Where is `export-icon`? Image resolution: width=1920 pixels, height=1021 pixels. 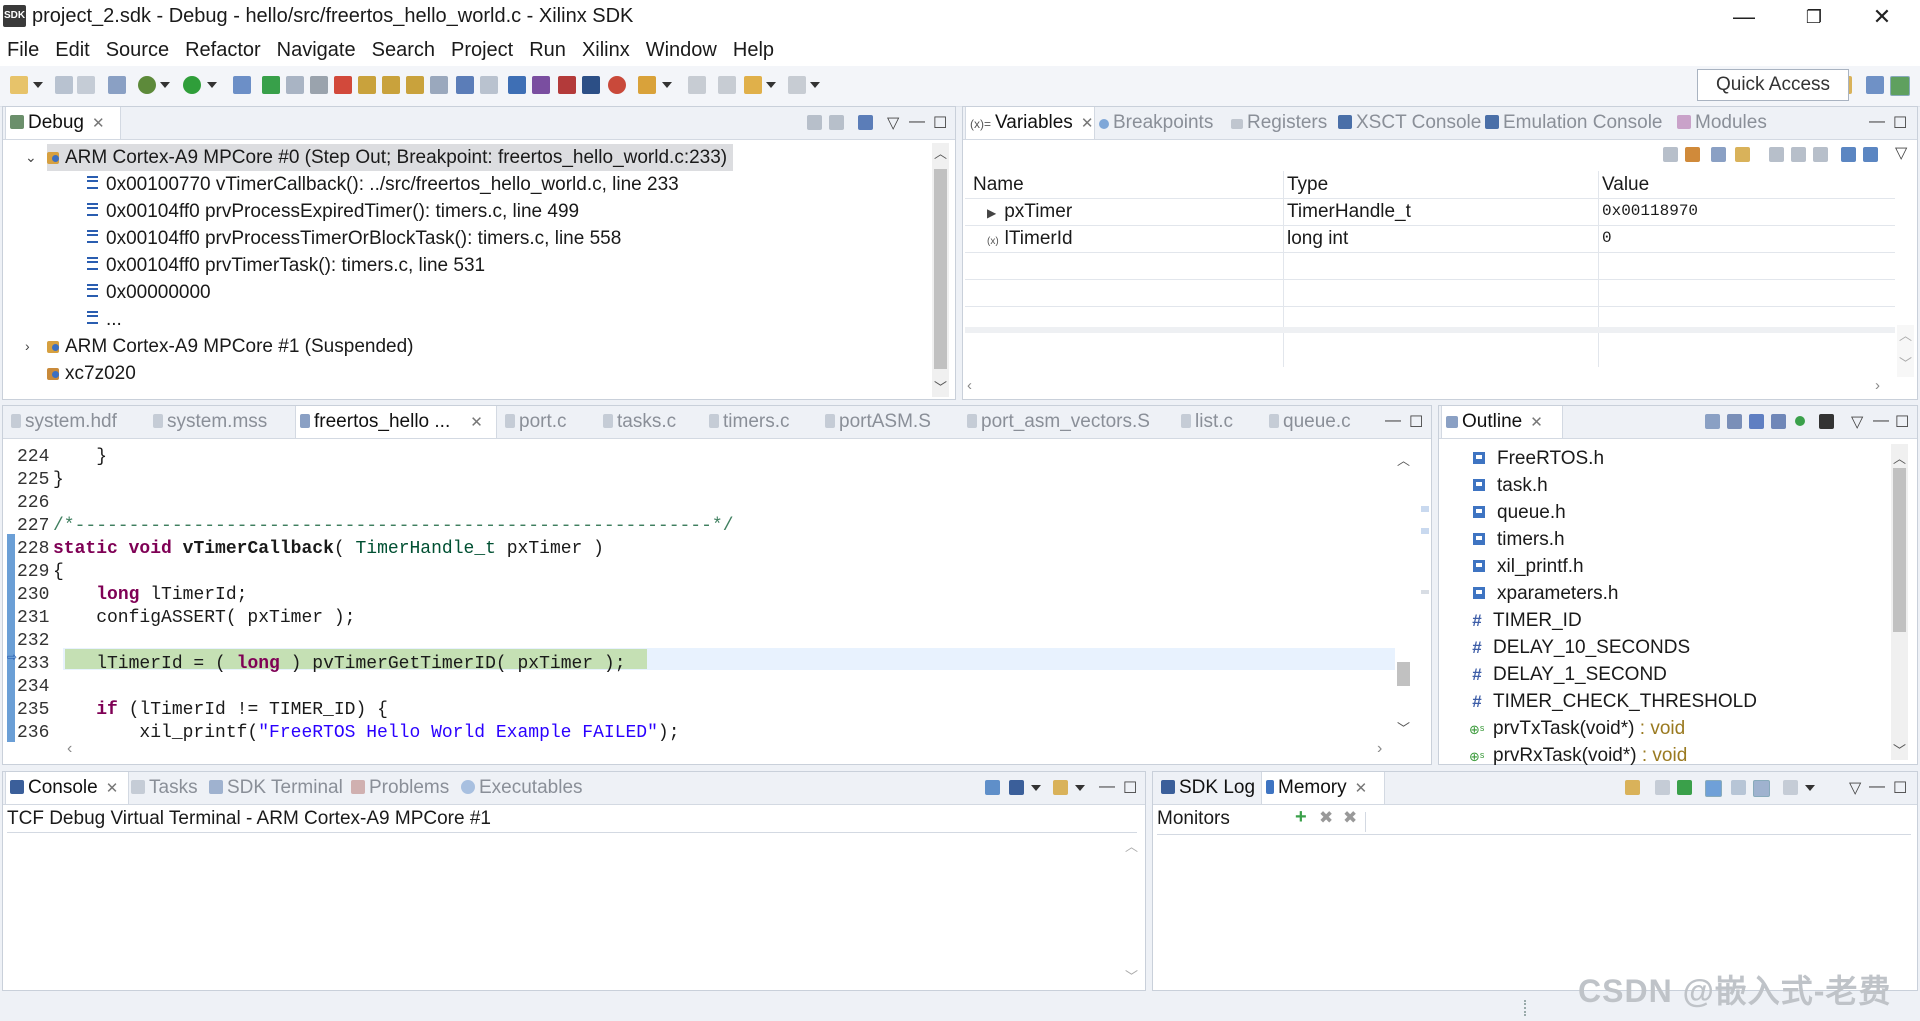
export-icon is located at coordinates (1684, 787).